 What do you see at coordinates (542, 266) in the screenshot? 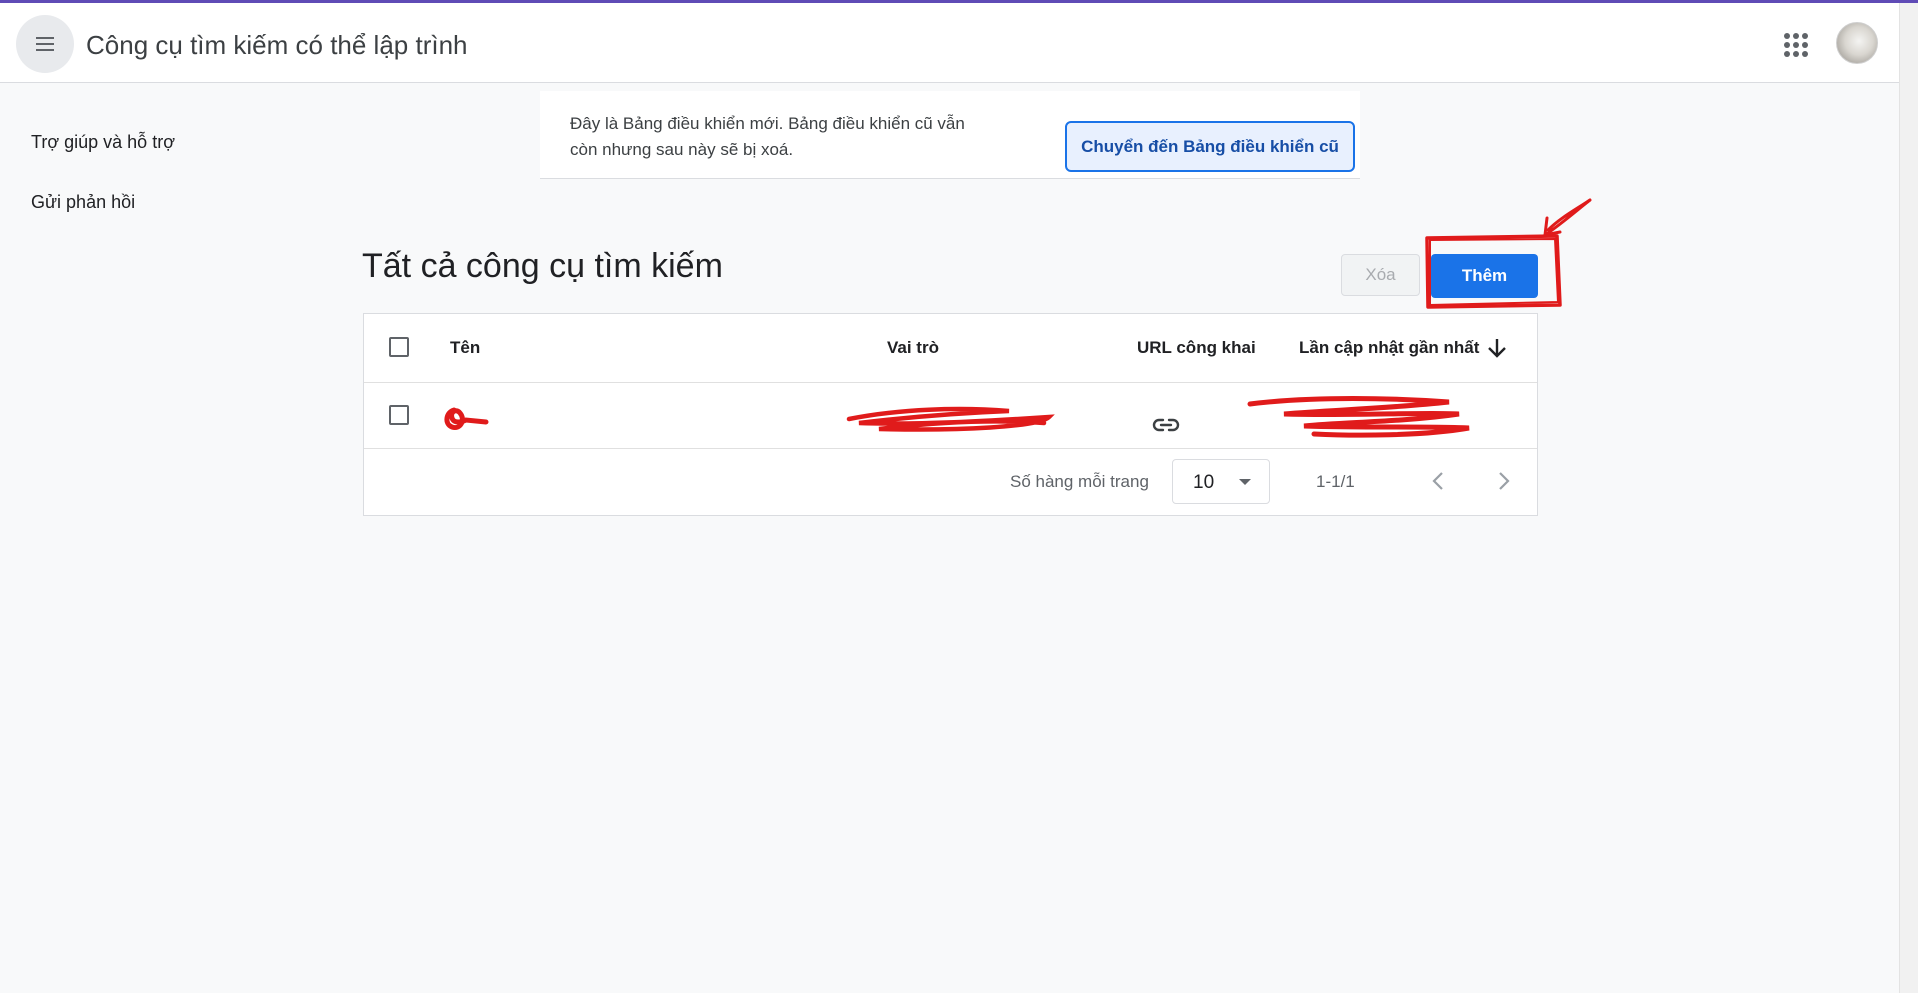
I see `page-title: Tất cả công cụ tìm kiếm` at bounding box center [542, 266].